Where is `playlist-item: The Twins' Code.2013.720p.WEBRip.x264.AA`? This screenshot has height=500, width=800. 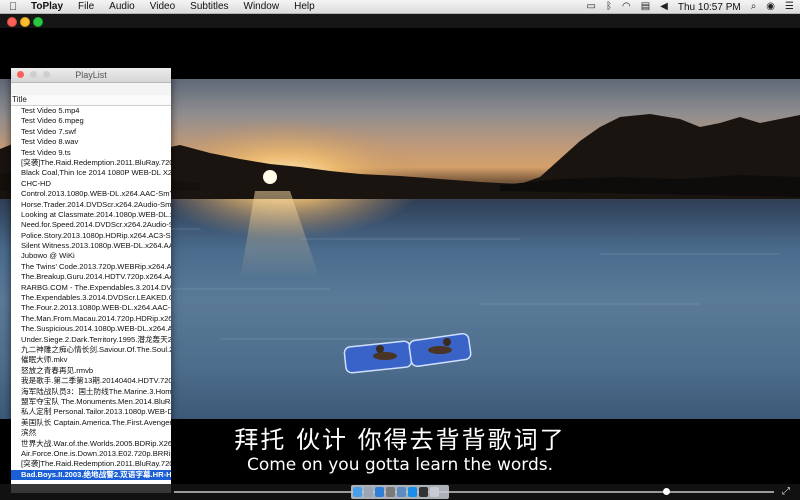 playlist-item: The Twins' Code.2013.720p.WEBRip.x264.AA is located at coordinates (91, 267).